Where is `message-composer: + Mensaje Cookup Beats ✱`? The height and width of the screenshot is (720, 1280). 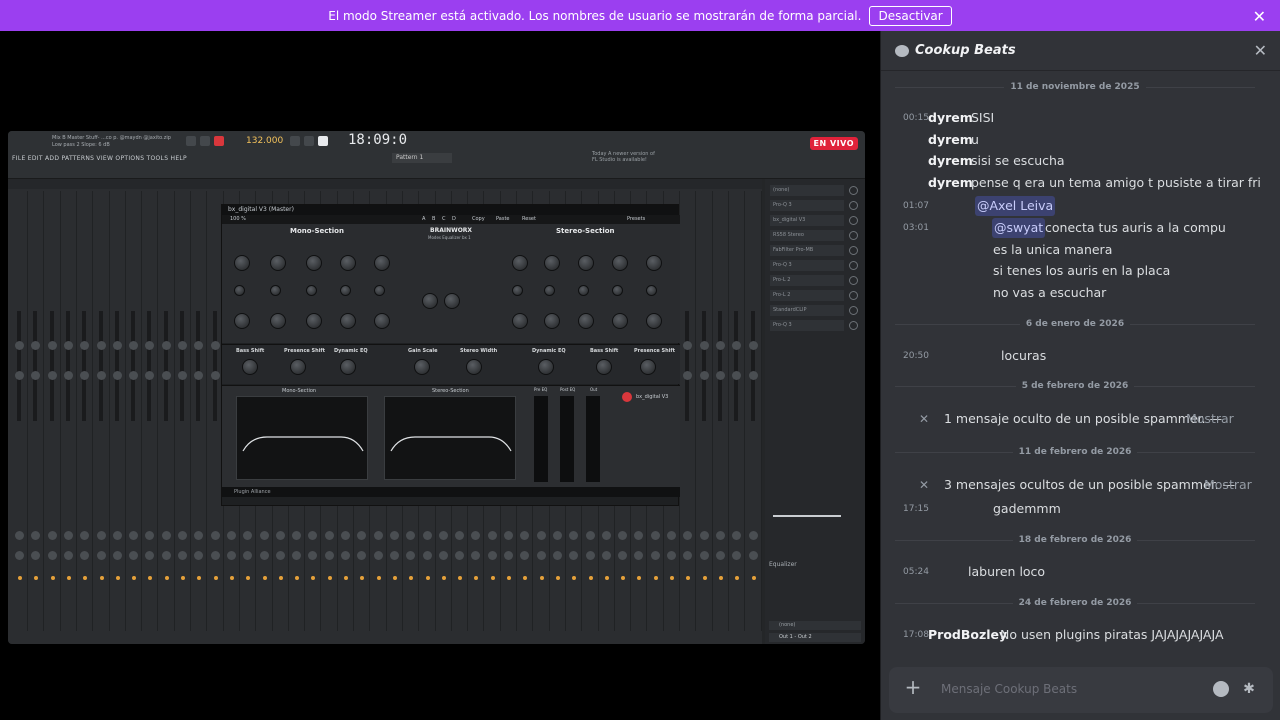 message-composer: + Mensaje Cookup Beats ✱ is located at coordinates (1081, 690).